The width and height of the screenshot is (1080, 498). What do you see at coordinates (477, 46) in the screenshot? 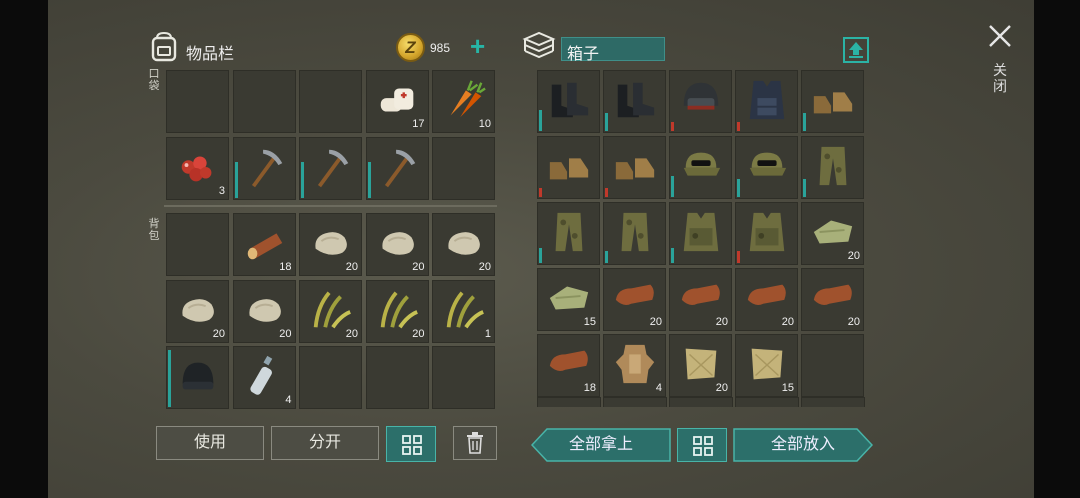
I see `add-coins-button: +` at bounding box center [477, 46].